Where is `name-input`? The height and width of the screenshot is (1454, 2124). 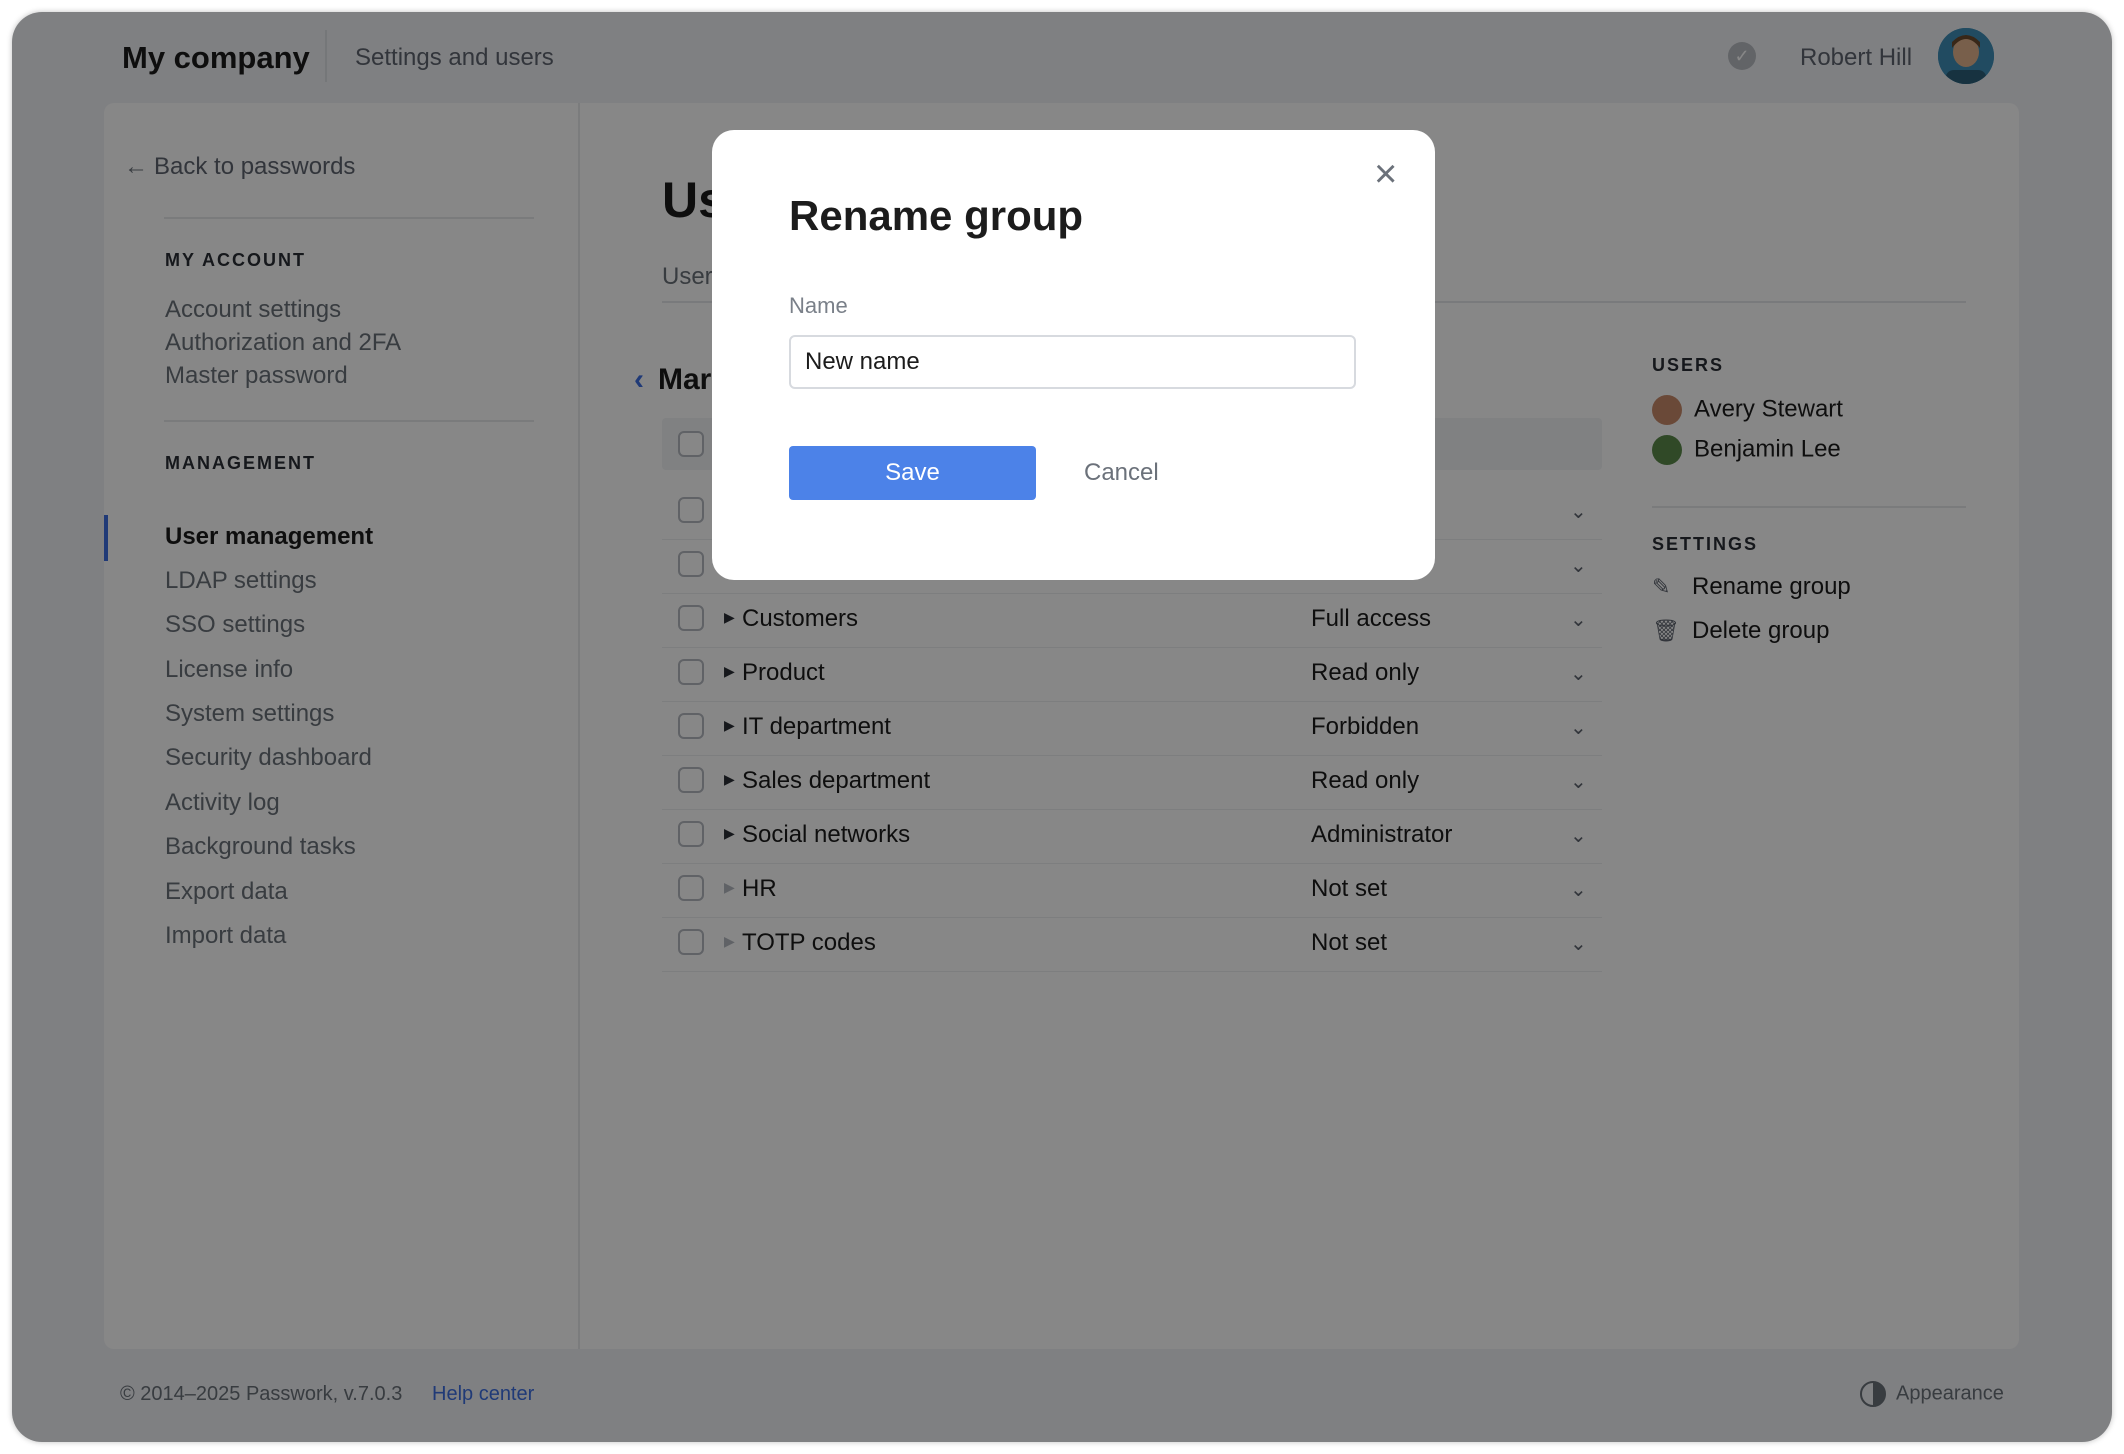
name-input is located at coordinates (1072, 362).